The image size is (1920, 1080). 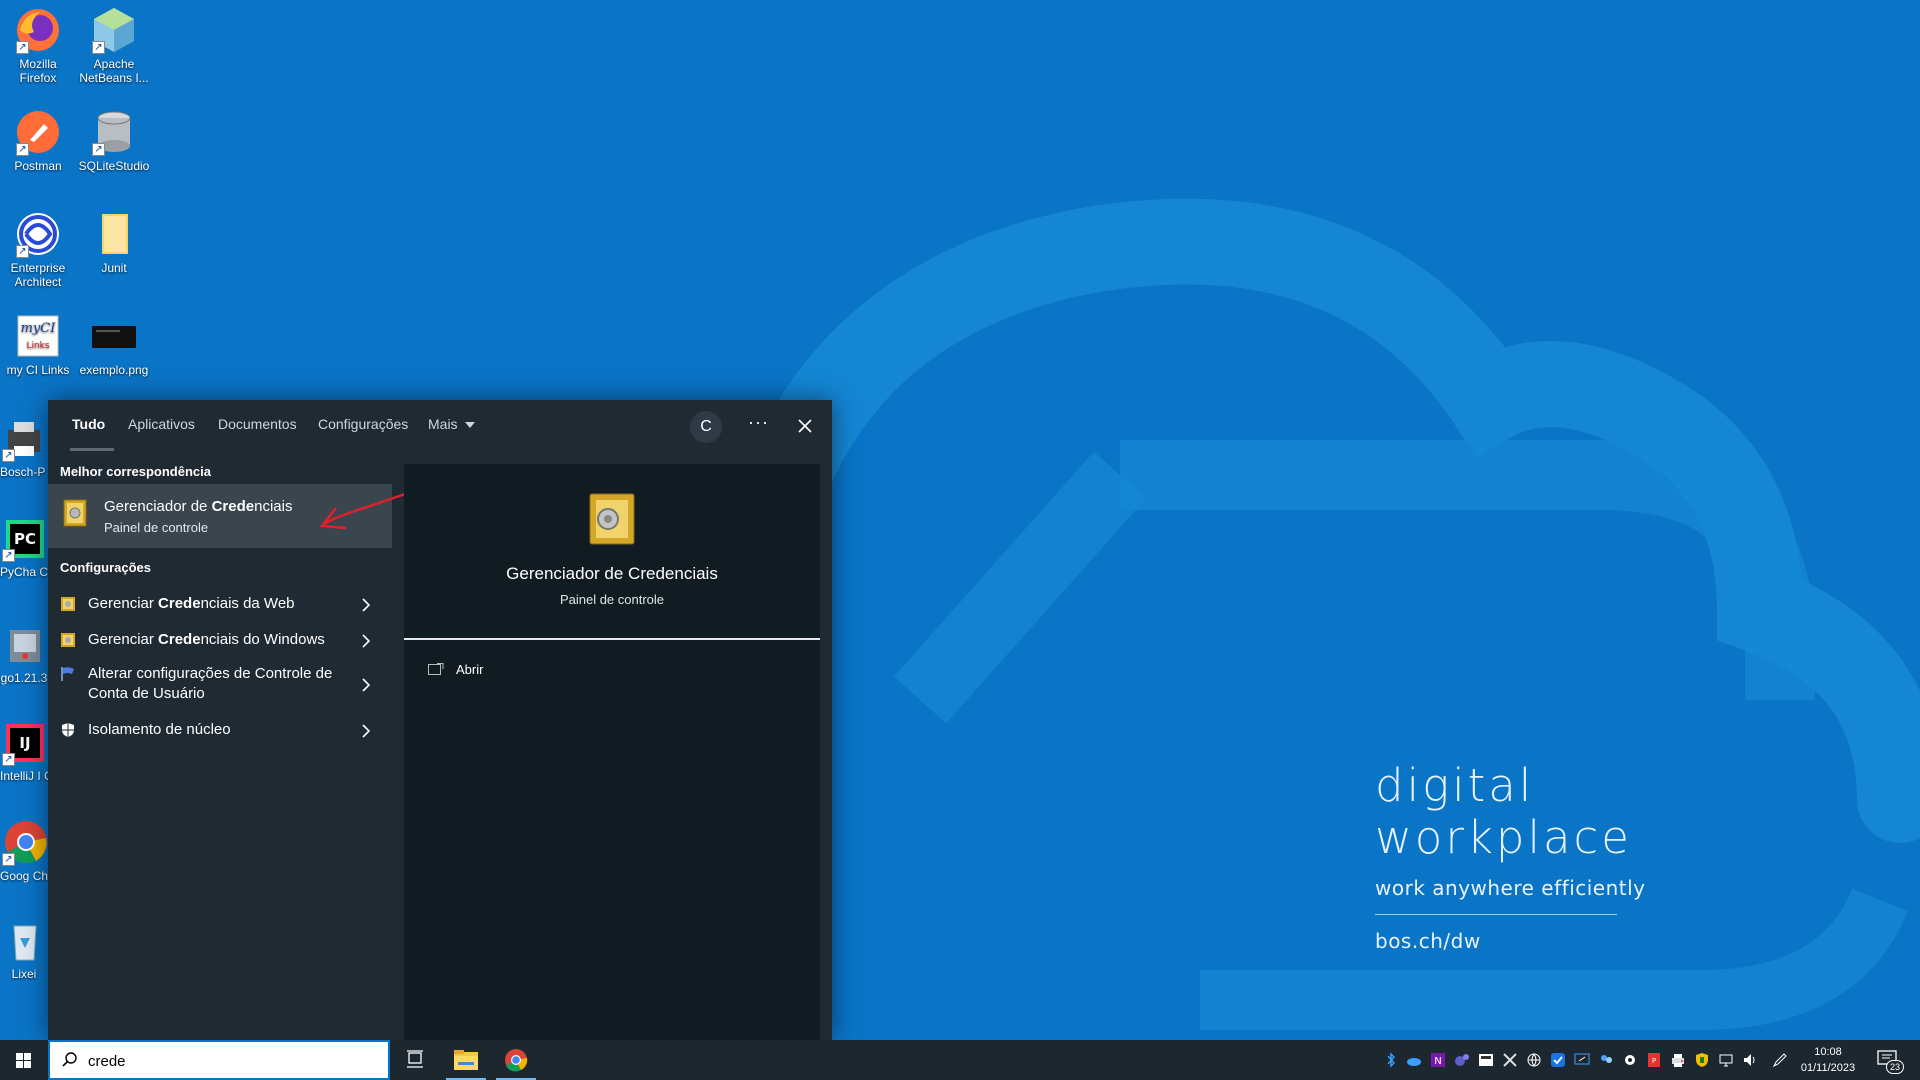 I want to click on windows-logo-icon, so click(x=23, y=1060).